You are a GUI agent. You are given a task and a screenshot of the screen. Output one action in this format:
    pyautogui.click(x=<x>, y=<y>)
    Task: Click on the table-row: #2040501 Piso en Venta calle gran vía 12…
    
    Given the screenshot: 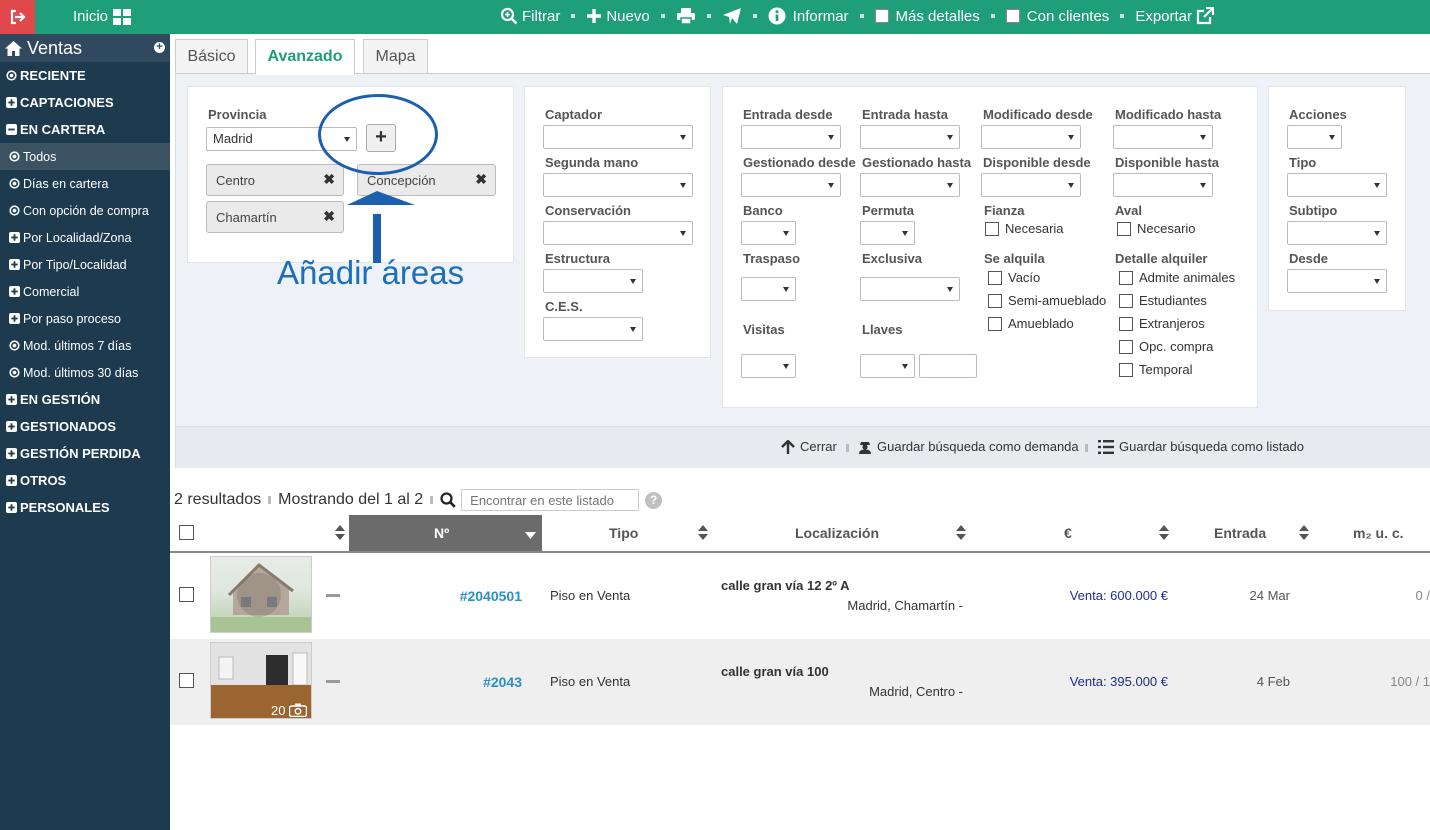 What is the action you would take?
    pyautogui.click(x=800, y=596)
    